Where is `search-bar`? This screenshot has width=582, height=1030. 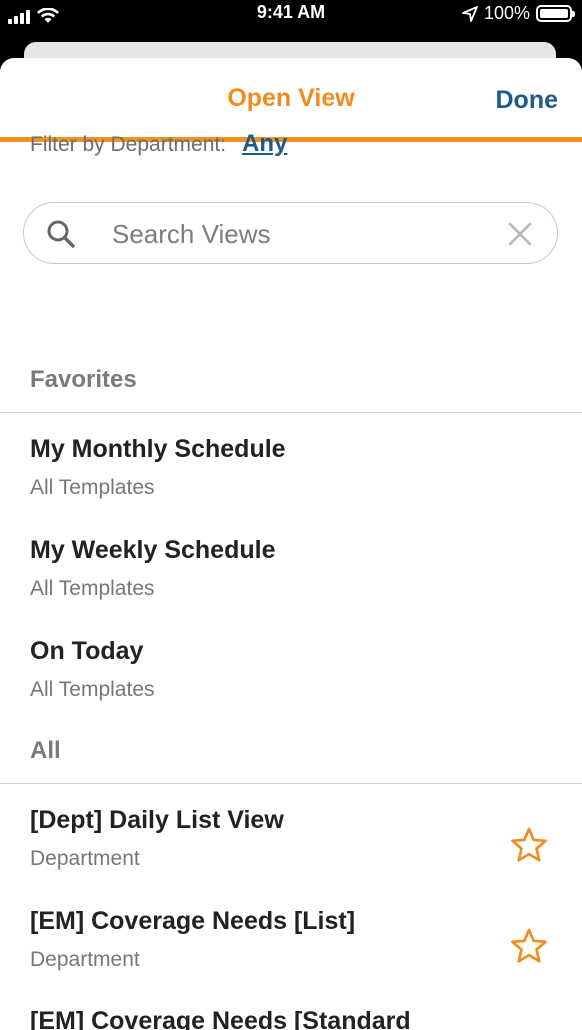
search-bar is located at coordinates (290, 233).